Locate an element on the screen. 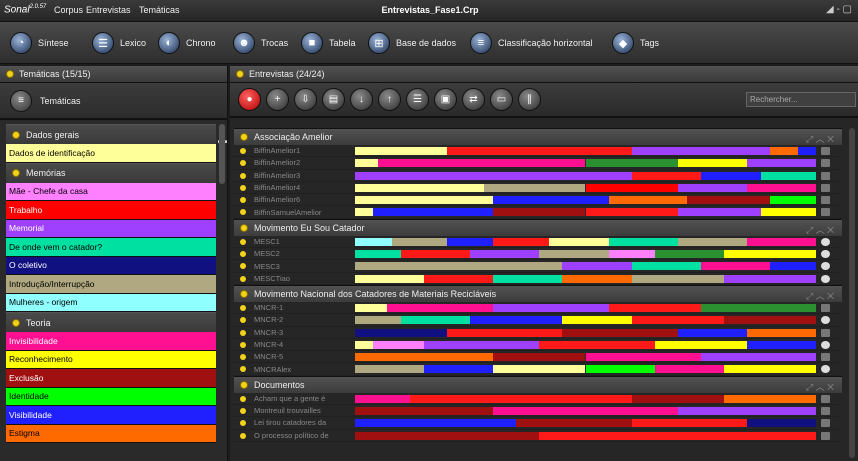  theme-item: Exclusão is located at coordinates (111, 378).